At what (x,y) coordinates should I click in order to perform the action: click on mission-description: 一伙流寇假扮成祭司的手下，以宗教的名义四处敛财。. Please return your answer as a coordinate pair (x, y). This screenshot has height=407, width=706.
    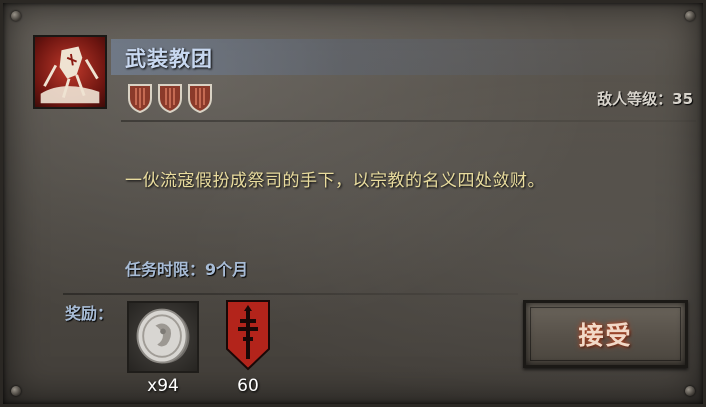
    Looking at the image, I should click on (335, 181).